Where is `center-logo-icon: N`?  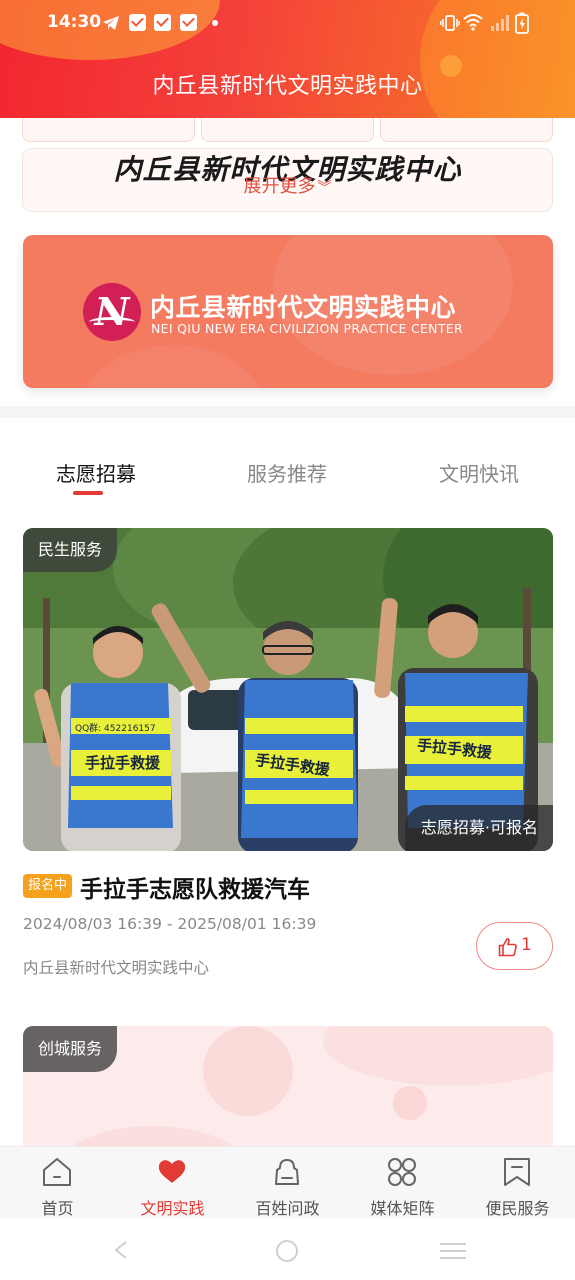
center-logo-icon: N is located at coordinates (112, 312).